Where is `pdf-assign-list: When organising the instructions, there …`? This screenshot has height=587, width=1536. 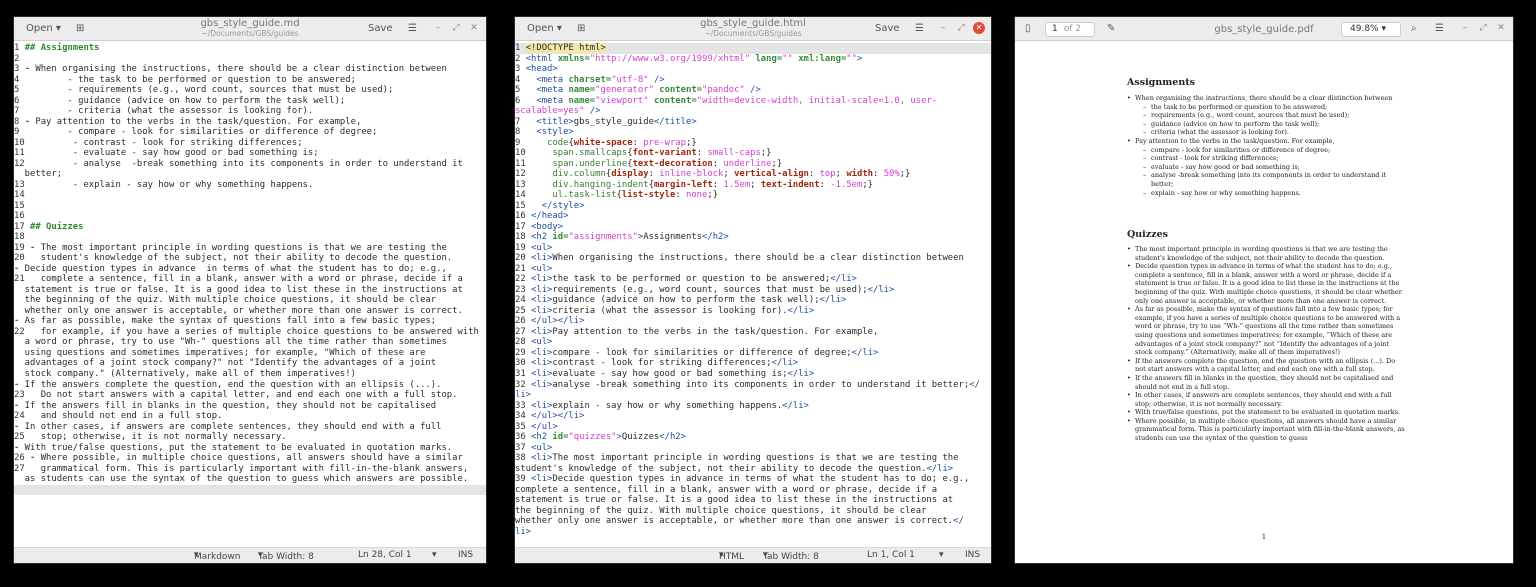
pdf-assign-list: When organising the instructions, there … is located at coordinates (1267, 145).